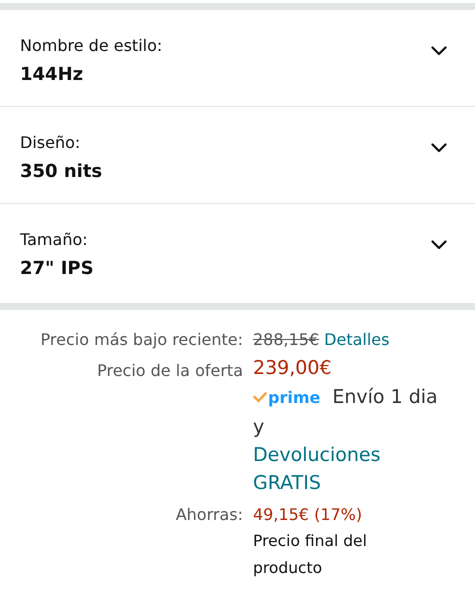 The height and width of the screenshot is (599, 475). Describe the element at coordinates (52, 74) in the screenshot. I see `variation-value: 144Hz` at that location.